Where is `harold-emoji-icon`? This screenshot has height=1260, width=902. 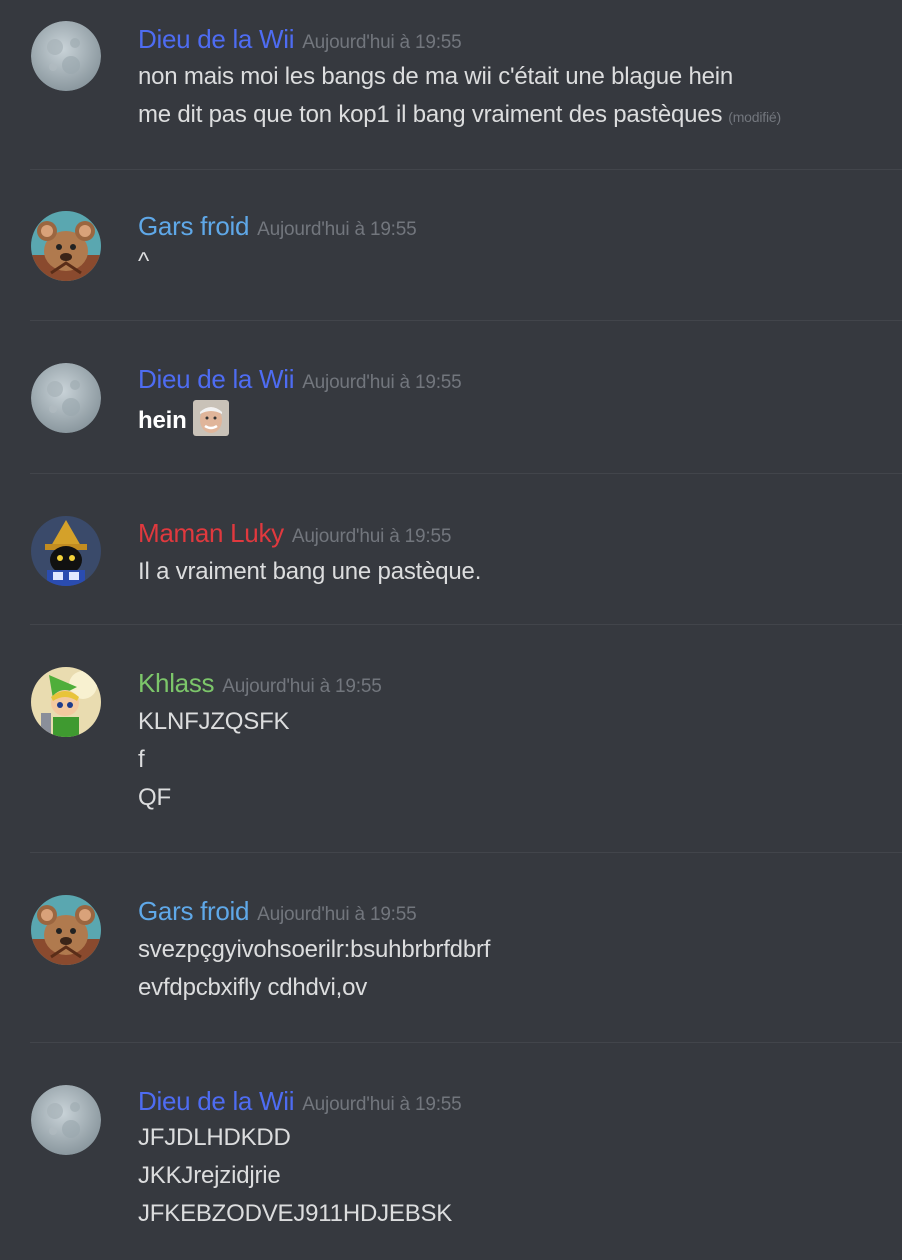 harold-emoji-icon is located at coordinates (210, 418).